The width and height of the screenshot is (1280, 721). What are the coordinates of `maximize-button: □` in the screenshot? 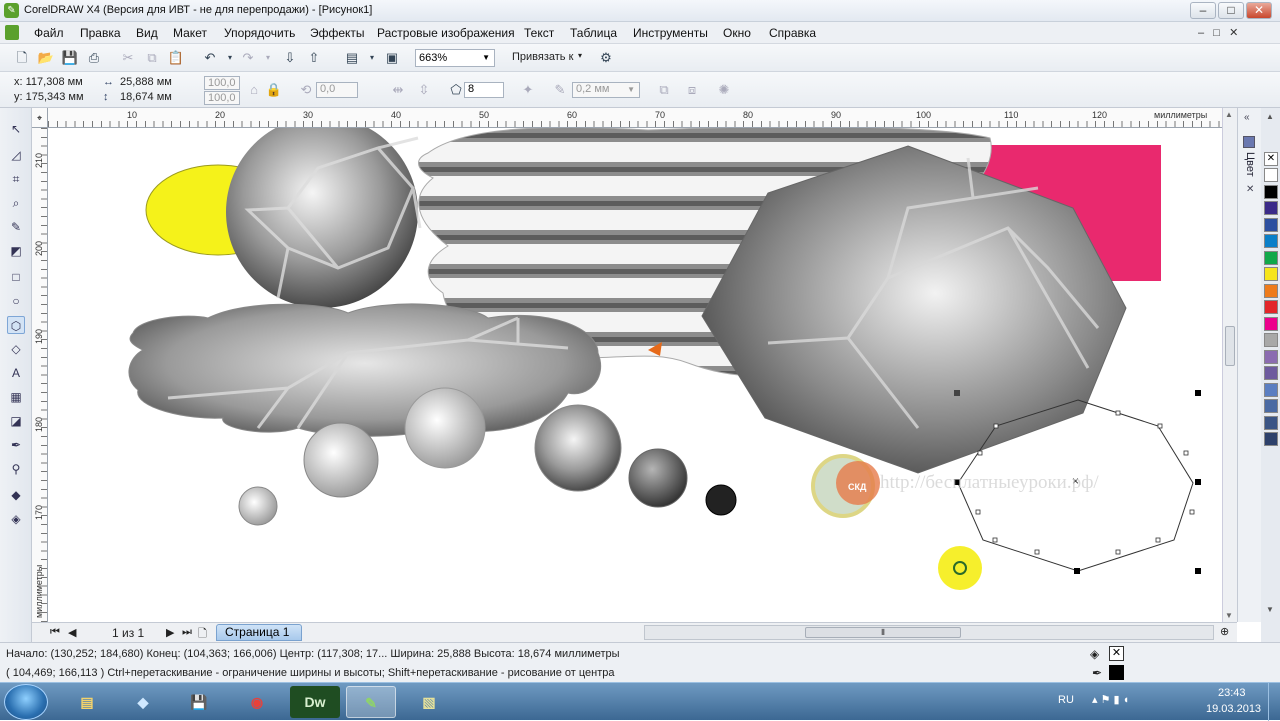 It's located at (1231, 10).